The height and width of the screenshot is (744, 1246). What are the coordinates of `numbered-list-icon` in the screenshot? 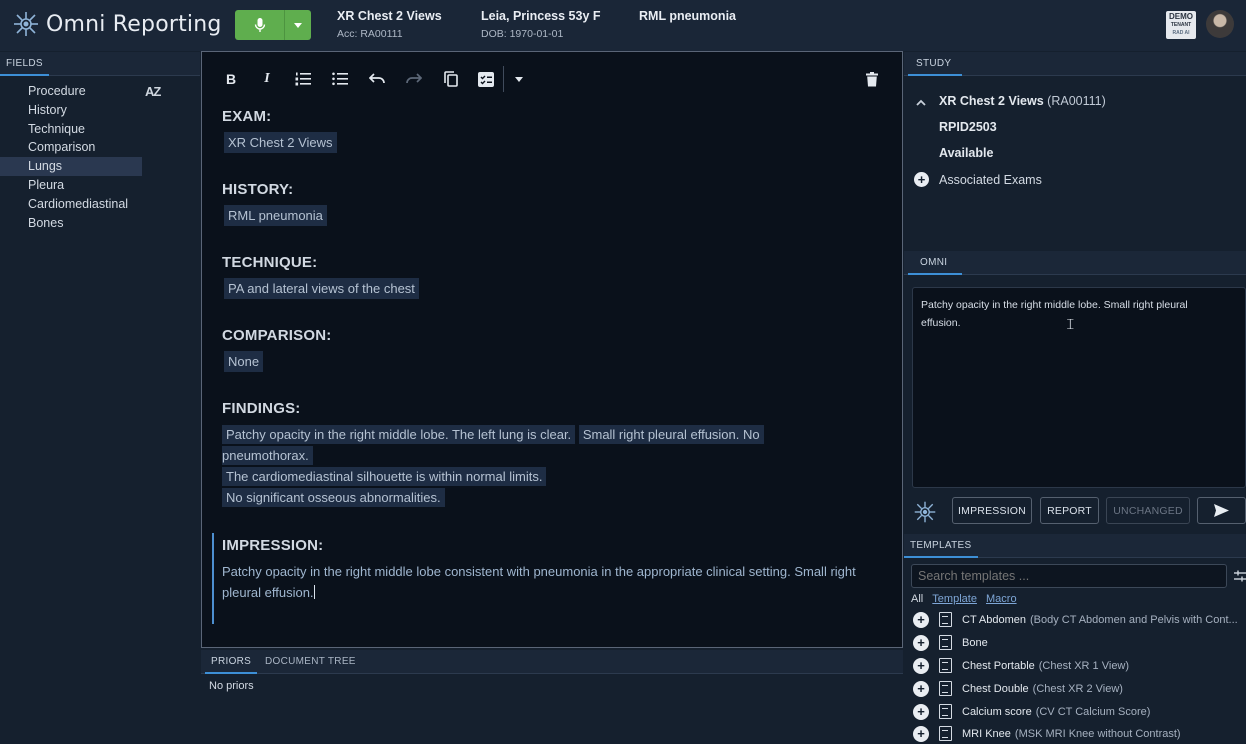 It's located at (303, 79).